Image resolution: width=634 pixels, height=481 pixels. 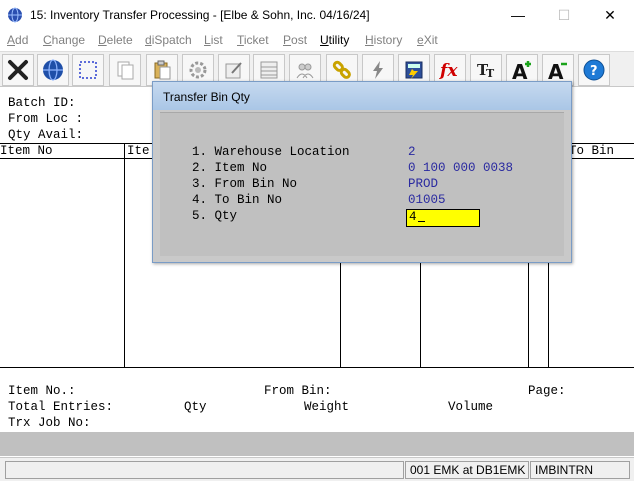 I want to click on status-bar: 001 EMK at DB1EMK IMBINTRN, so click(x=317, y=469).